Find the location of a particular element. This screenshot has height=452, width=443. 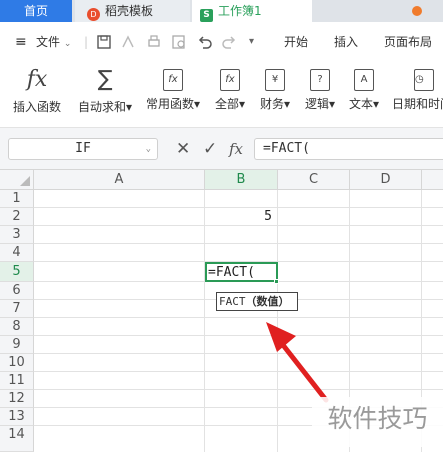

annotation-arrow-icon is located at coordinates (297, 362).